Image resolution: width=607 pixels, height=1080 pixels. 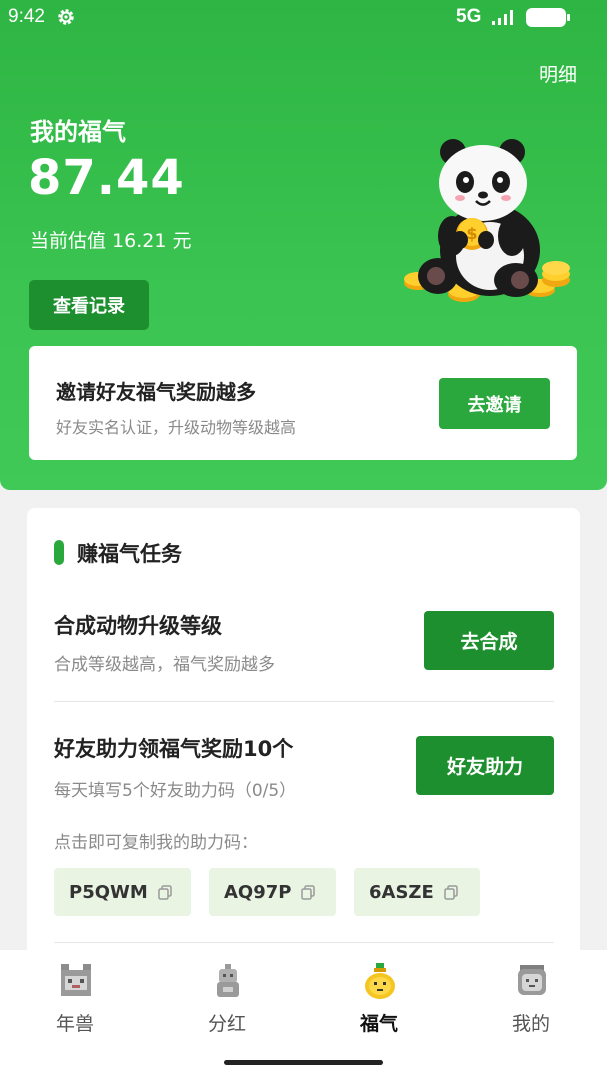 What do you see at coordinates (469, 16) in the screenshot?
I see `network-type: 5G` at bounding box center [469, 16].